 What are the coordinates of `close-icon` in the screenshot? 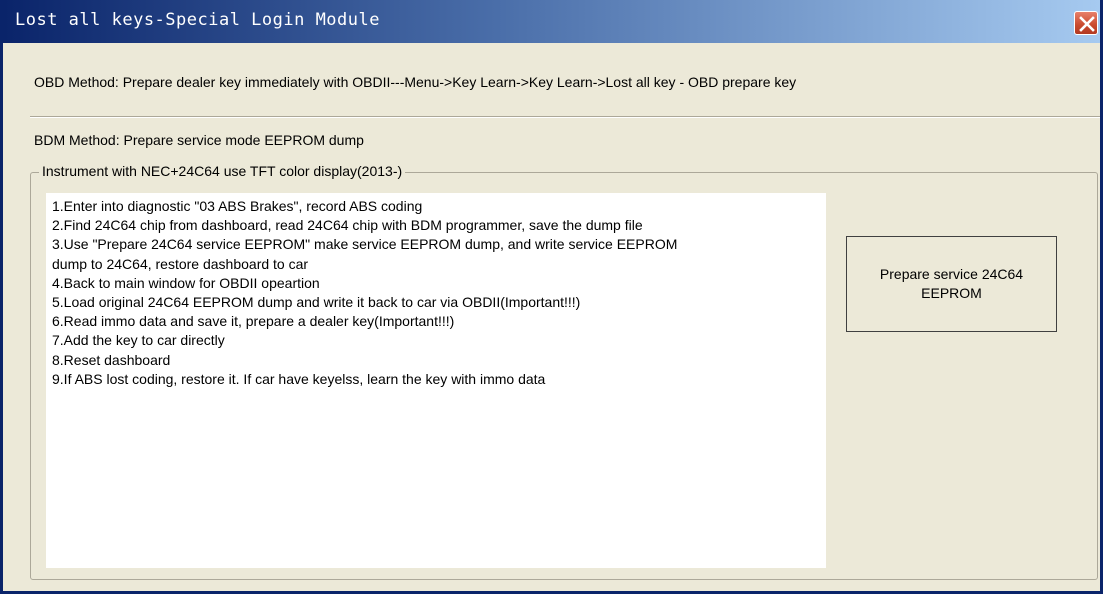 It's located at (1087, 24).